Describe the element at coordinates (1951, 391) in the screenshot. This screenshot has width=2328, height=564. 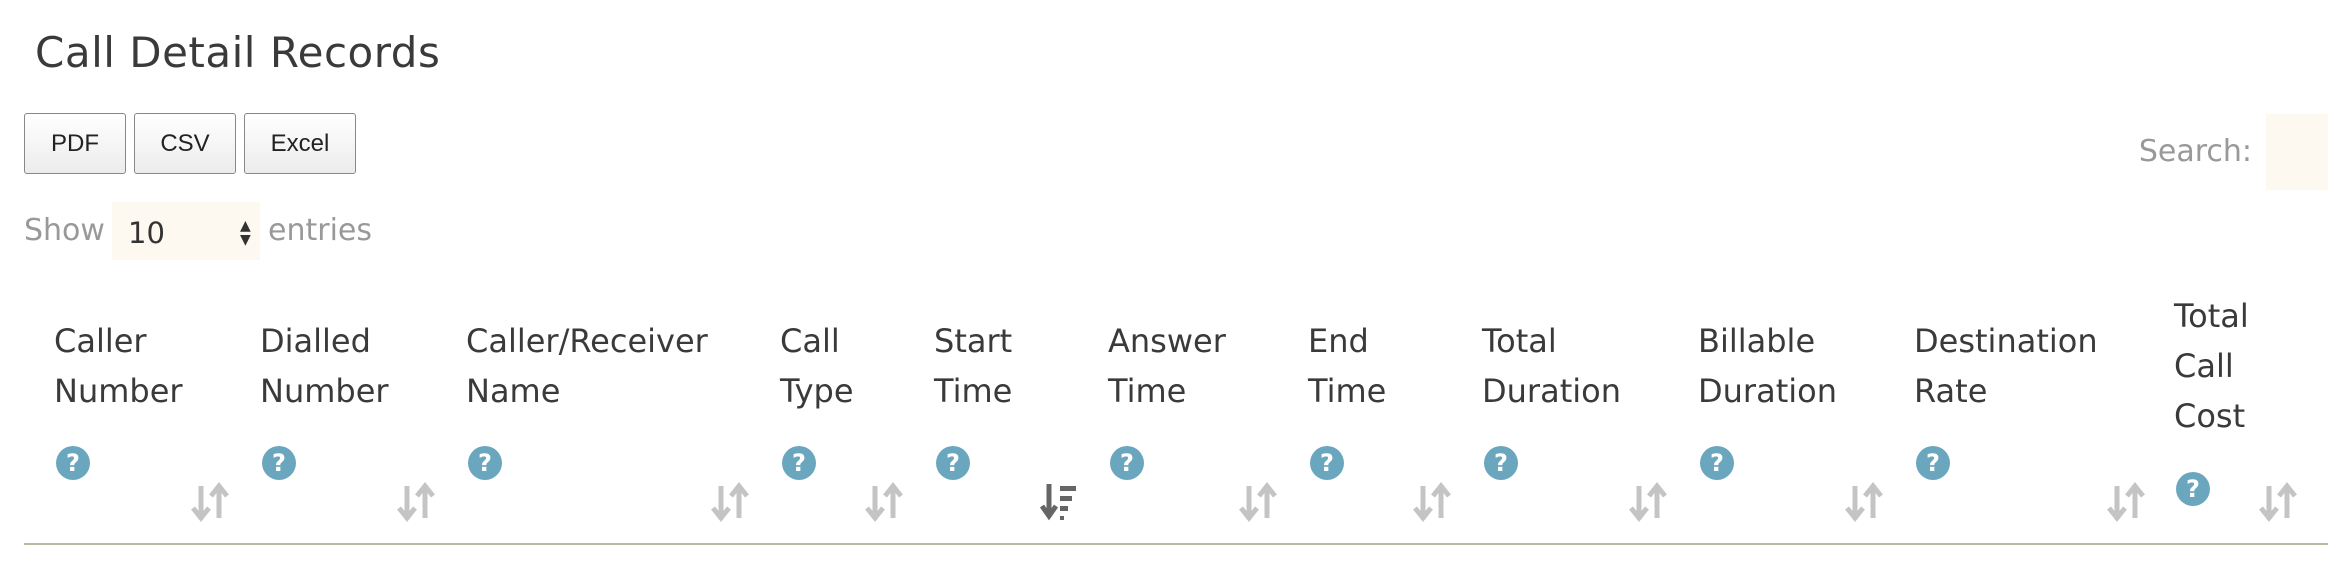
I see `column-header-label: Rate` at that location.